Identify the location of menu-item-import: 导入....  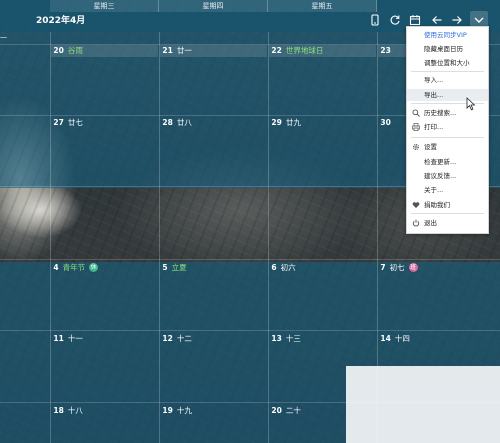
(447, 80).